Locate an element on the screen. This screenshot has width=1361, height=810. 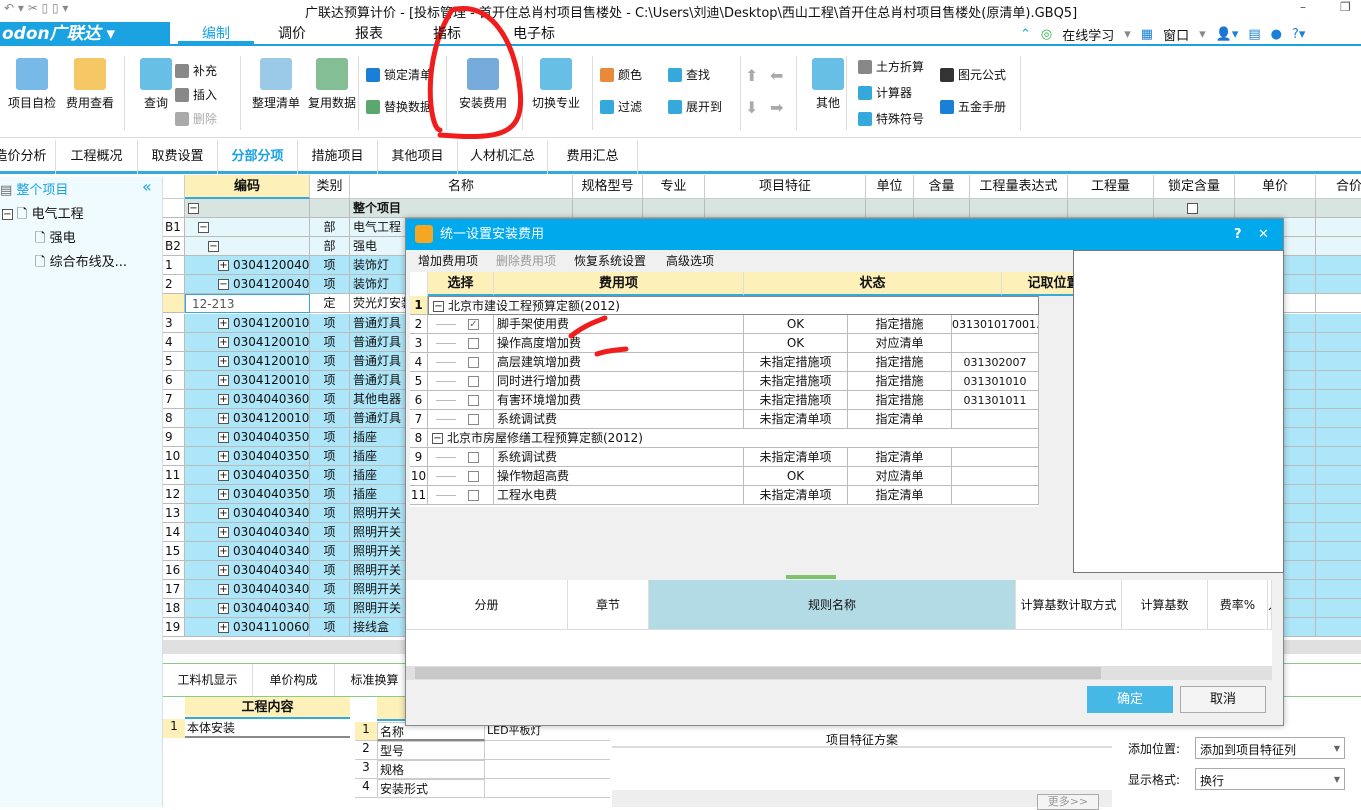
specific-item-cell: 031301010 is located at coordinates (995, 381).